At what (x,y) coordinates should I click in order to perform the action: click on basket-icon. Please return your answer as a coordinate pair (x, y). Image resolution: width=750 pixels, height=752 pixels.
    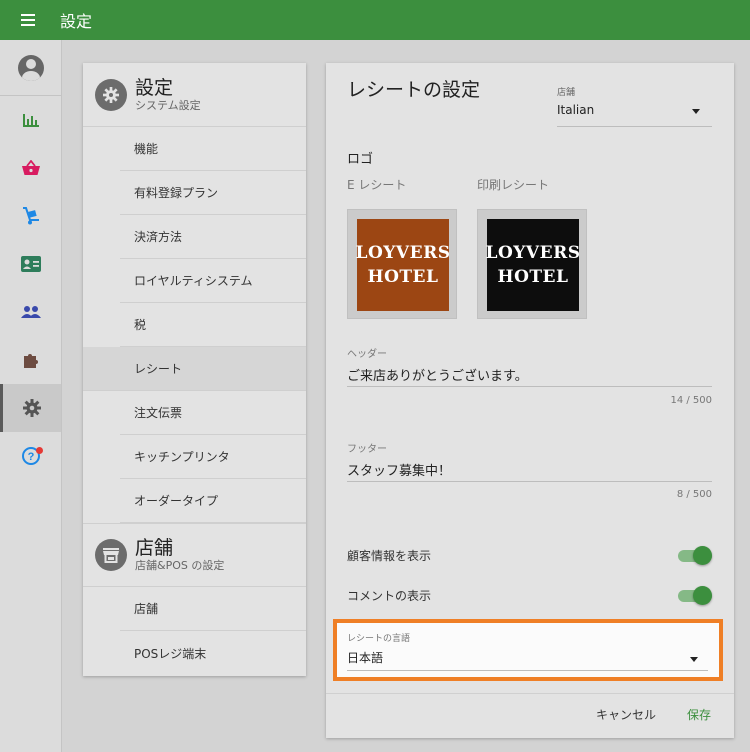
    Looking at the image, I should click on (30, 167).